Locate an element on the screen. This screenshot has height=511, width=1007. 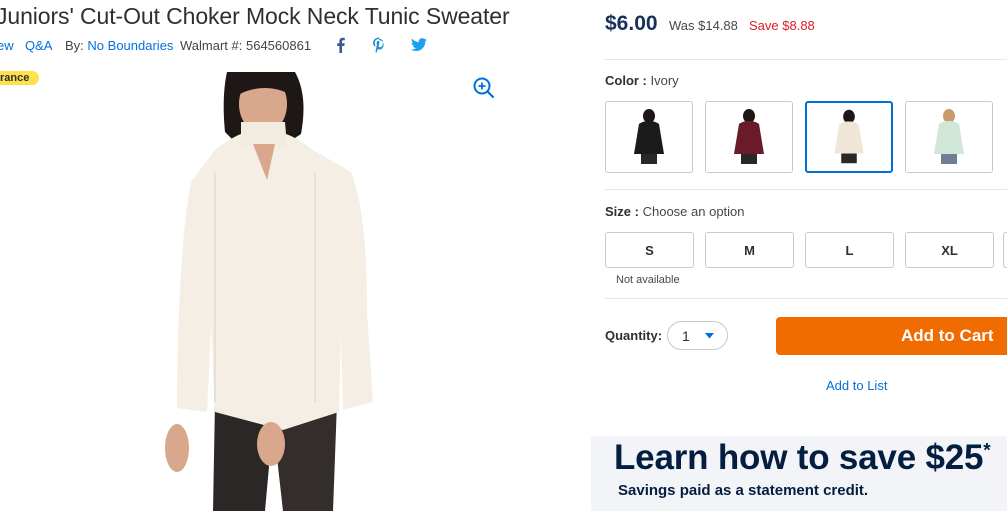
quantity-label: Quantity: is located at coordinates (634, 335).